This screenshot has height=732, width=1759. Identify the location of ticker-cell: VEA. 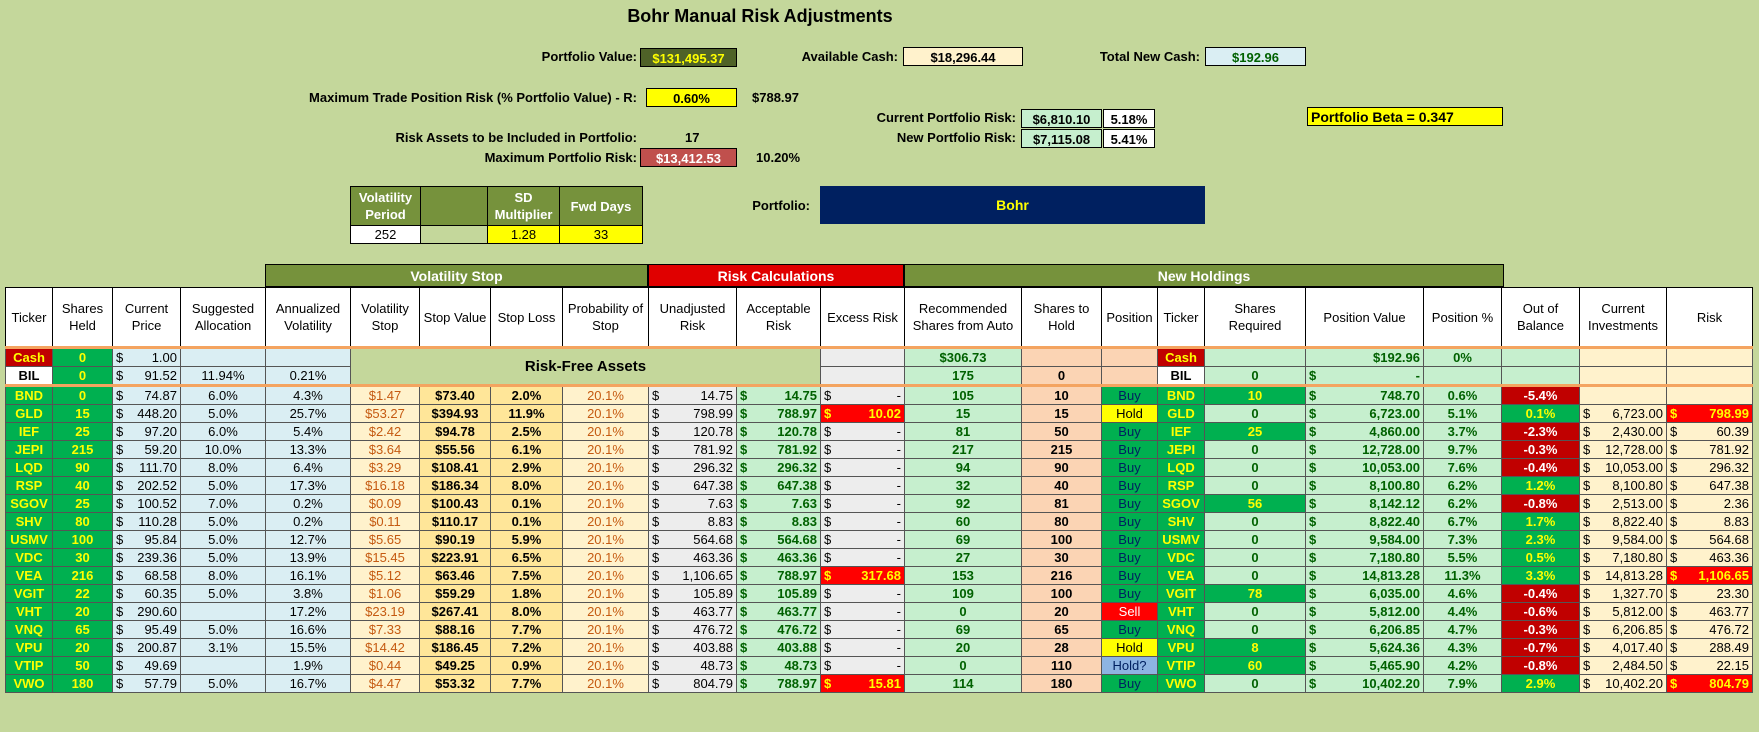
(1181, 575).